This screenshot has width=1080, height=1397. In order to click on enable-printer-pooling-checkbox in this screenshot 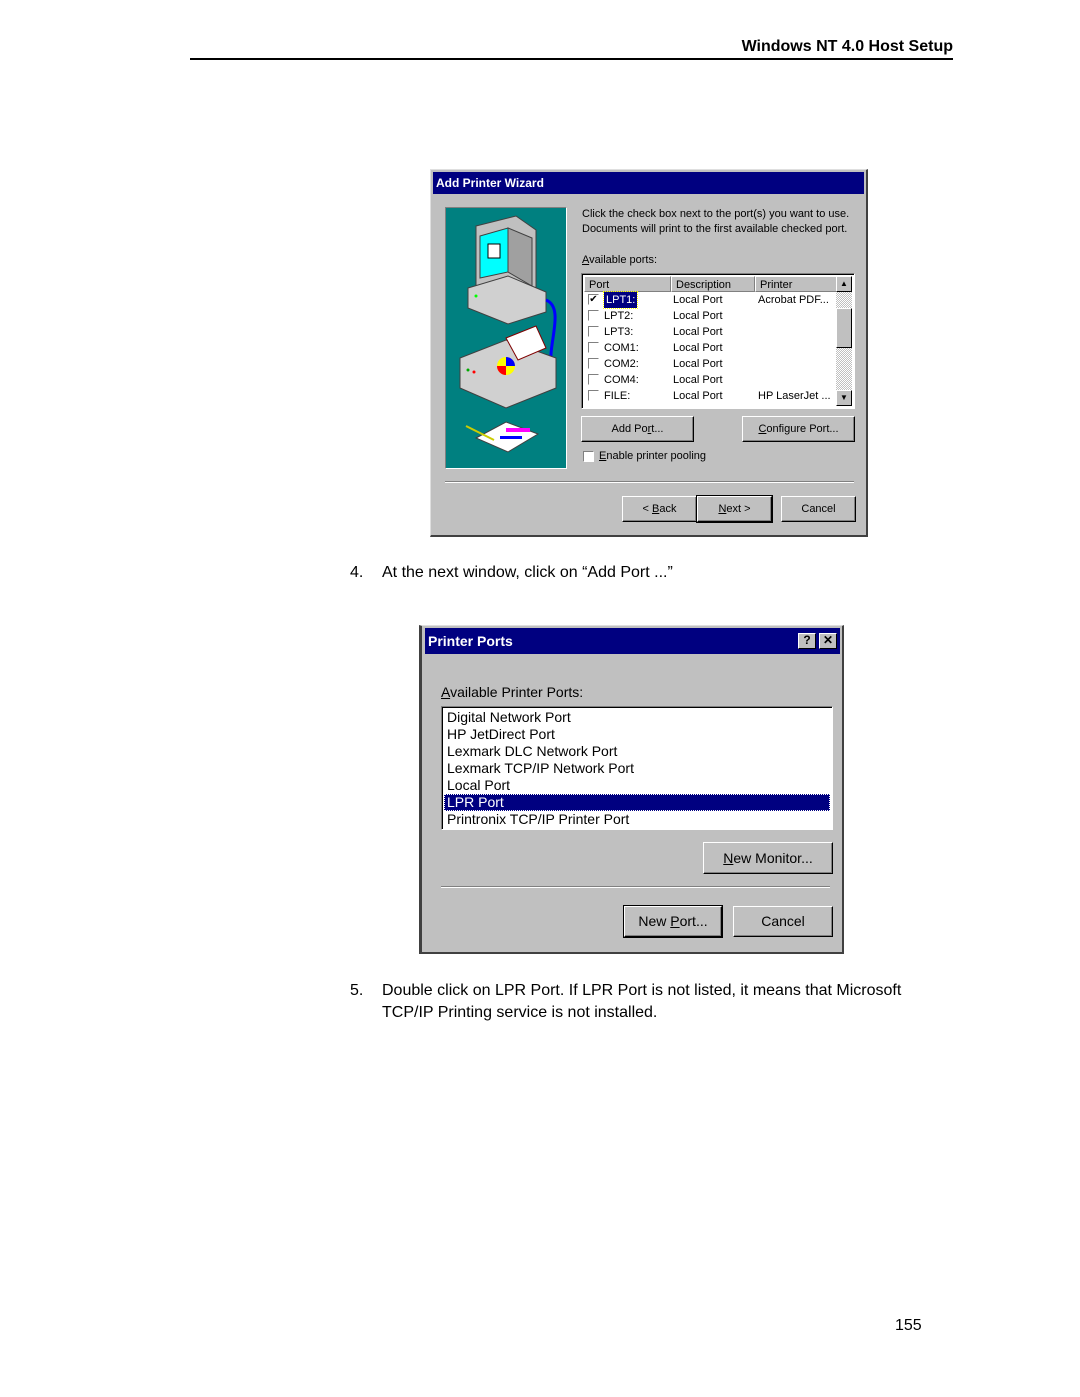, I will do `click(588, 456)`.